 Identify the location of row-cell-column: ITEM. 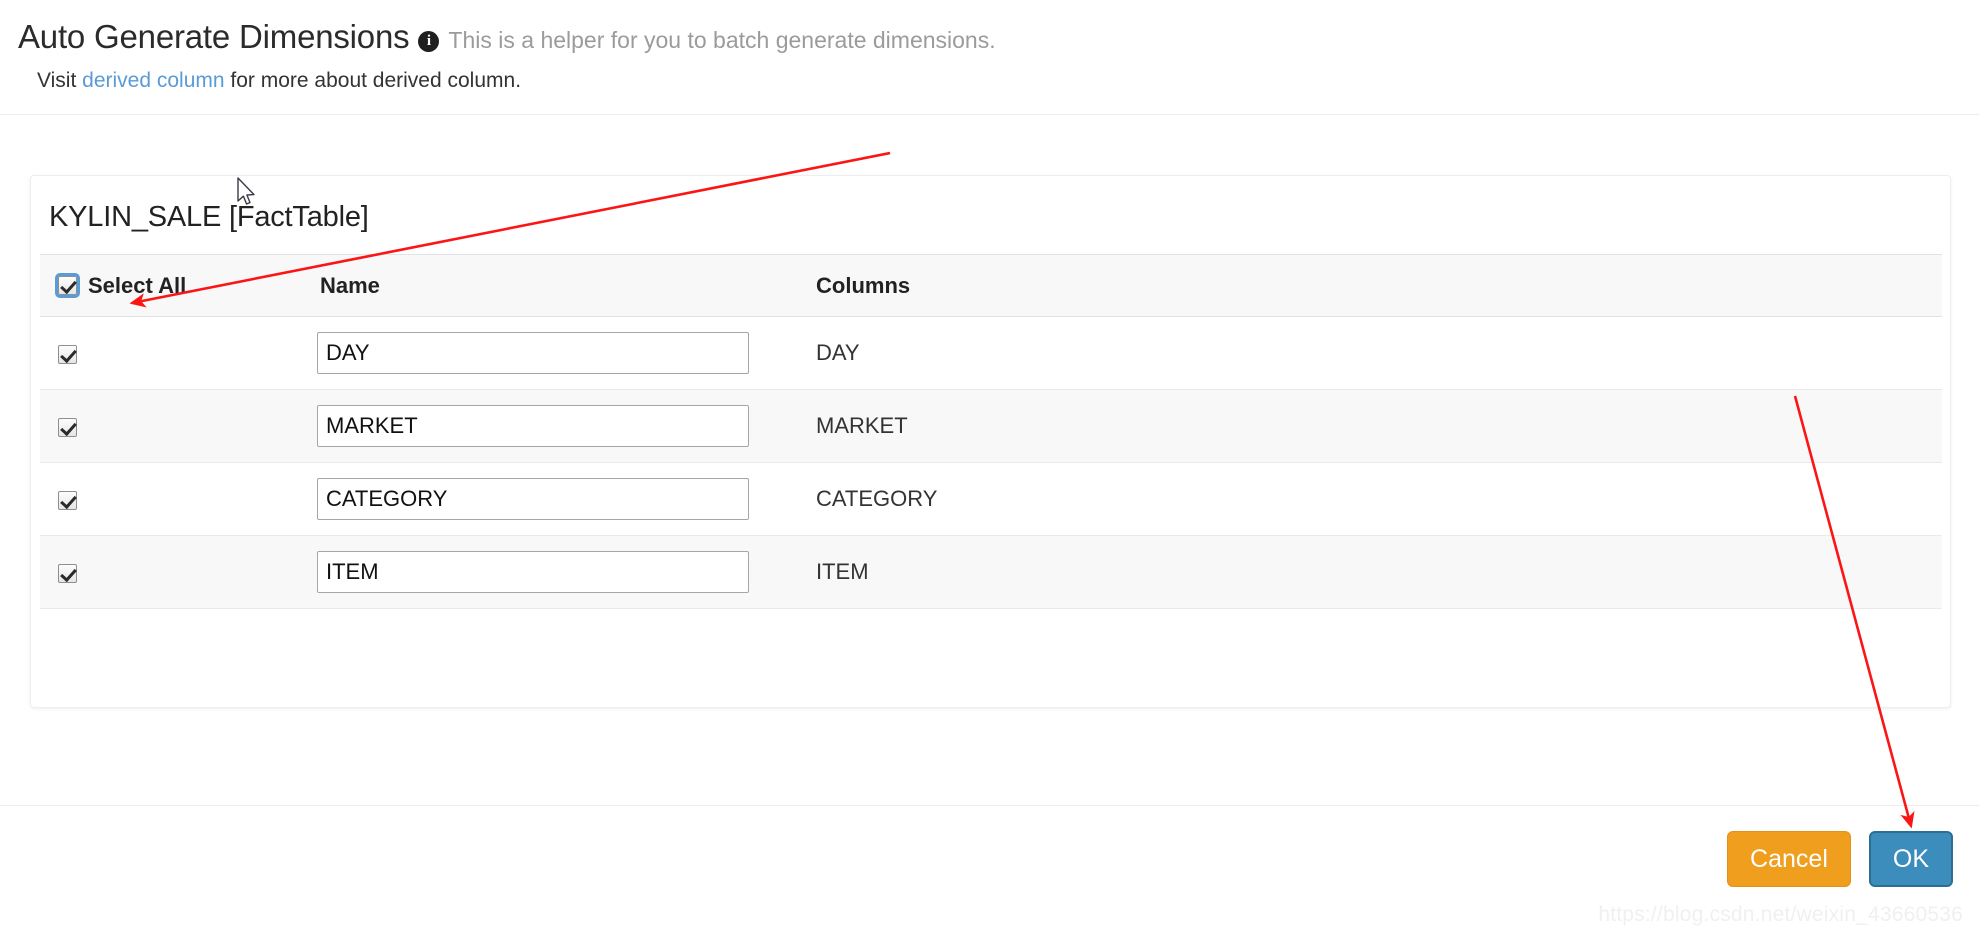
(1370, 572).